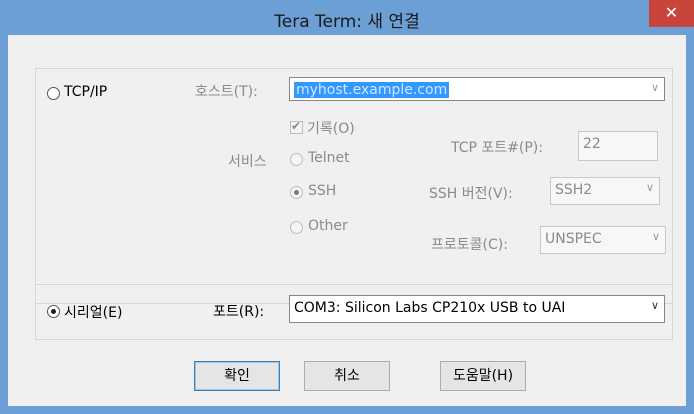 The height and width of the screenshot is (414, 694). Describe the element at coordinates (592, 144) in the screenshot. I see `tcp-port-value: 22` at that location.